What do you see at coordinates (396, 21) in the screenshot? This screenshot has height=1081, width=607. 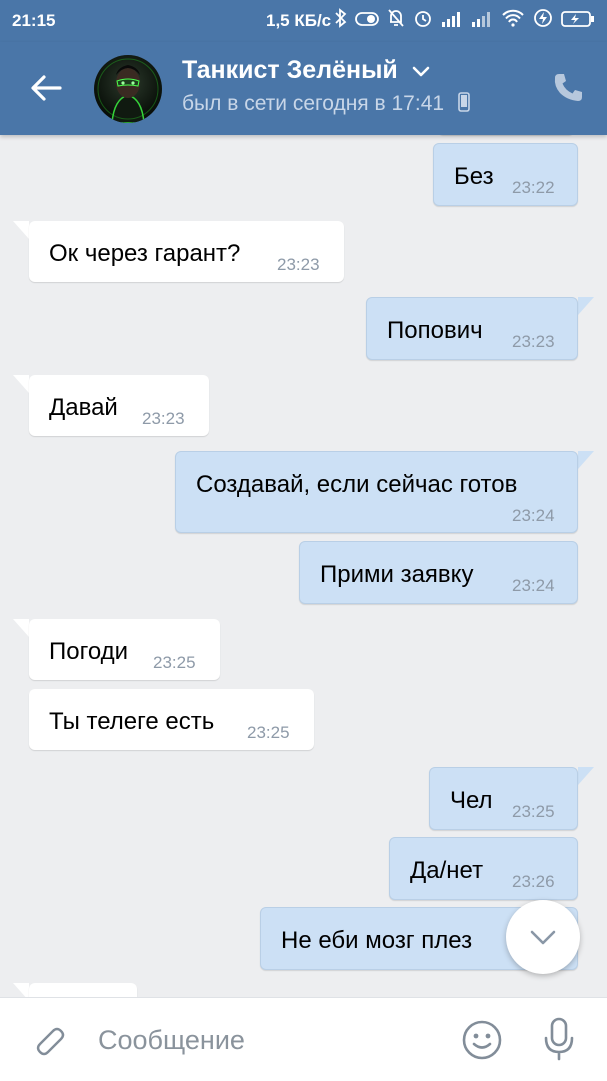 I see `mute-icon` at bounding box center [396, 21].